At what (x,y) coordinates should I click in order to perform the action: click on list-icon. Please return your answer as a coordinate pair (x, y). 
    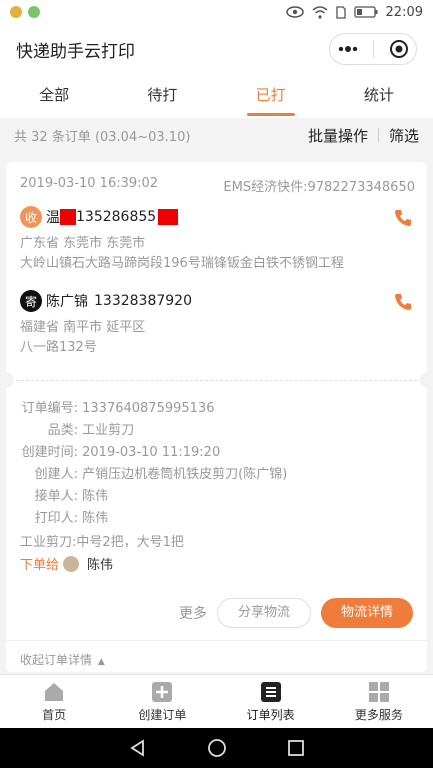
    Looking at the image, I should click on (270, 691).